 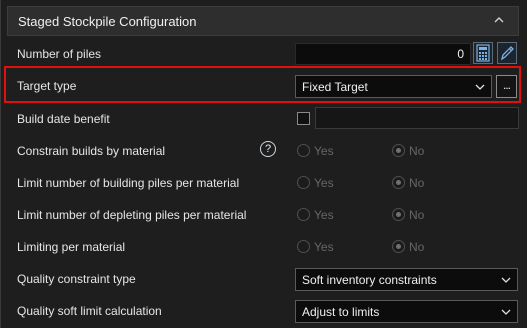 I want to click on section-header: Staged Stockpile Configuration, so click(x=263, y=21).